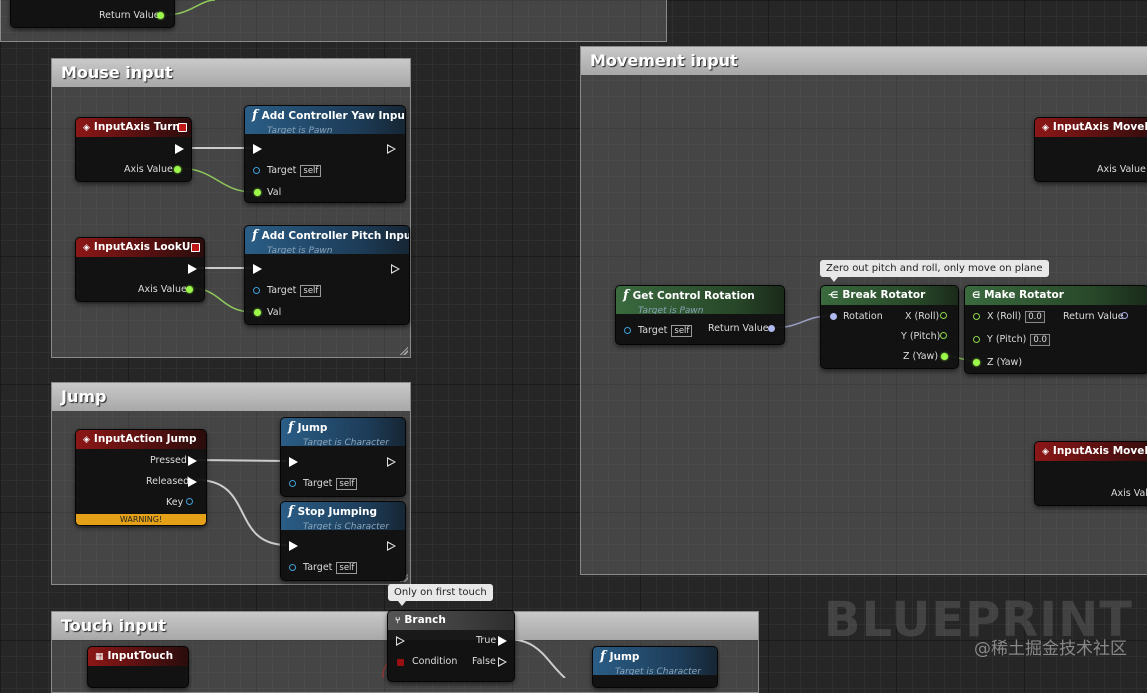  Describe the element at coordinates (404, 351) in the screenshot. I see `resize-handle` at that location.